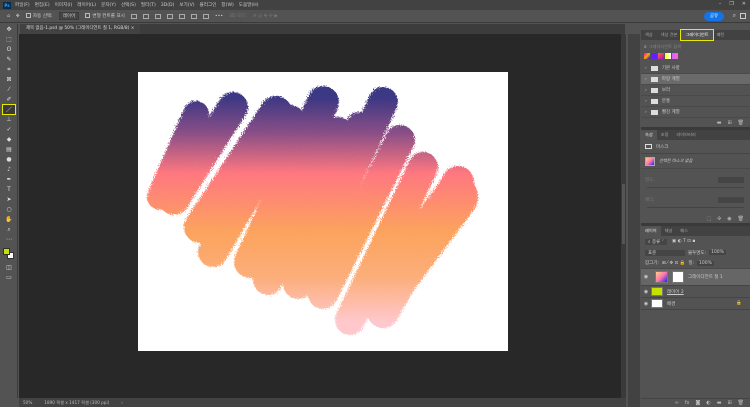  Describe the element at coordinates (708, 219) in the screenshot. I see `select-mask-icon: ⬚` at that location.